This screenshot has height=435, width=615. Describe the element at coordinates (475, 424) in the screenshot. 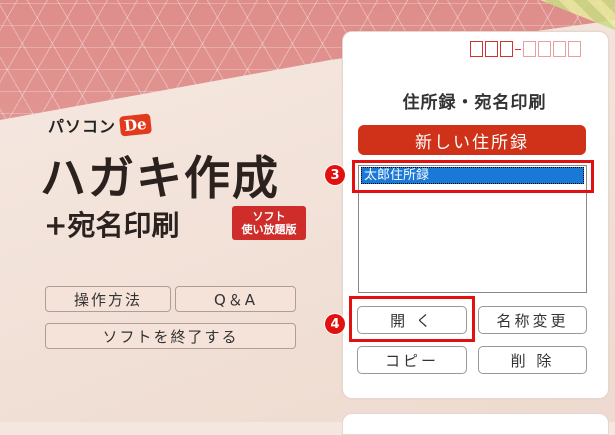

I see `secondary-panel-edge` at that location.